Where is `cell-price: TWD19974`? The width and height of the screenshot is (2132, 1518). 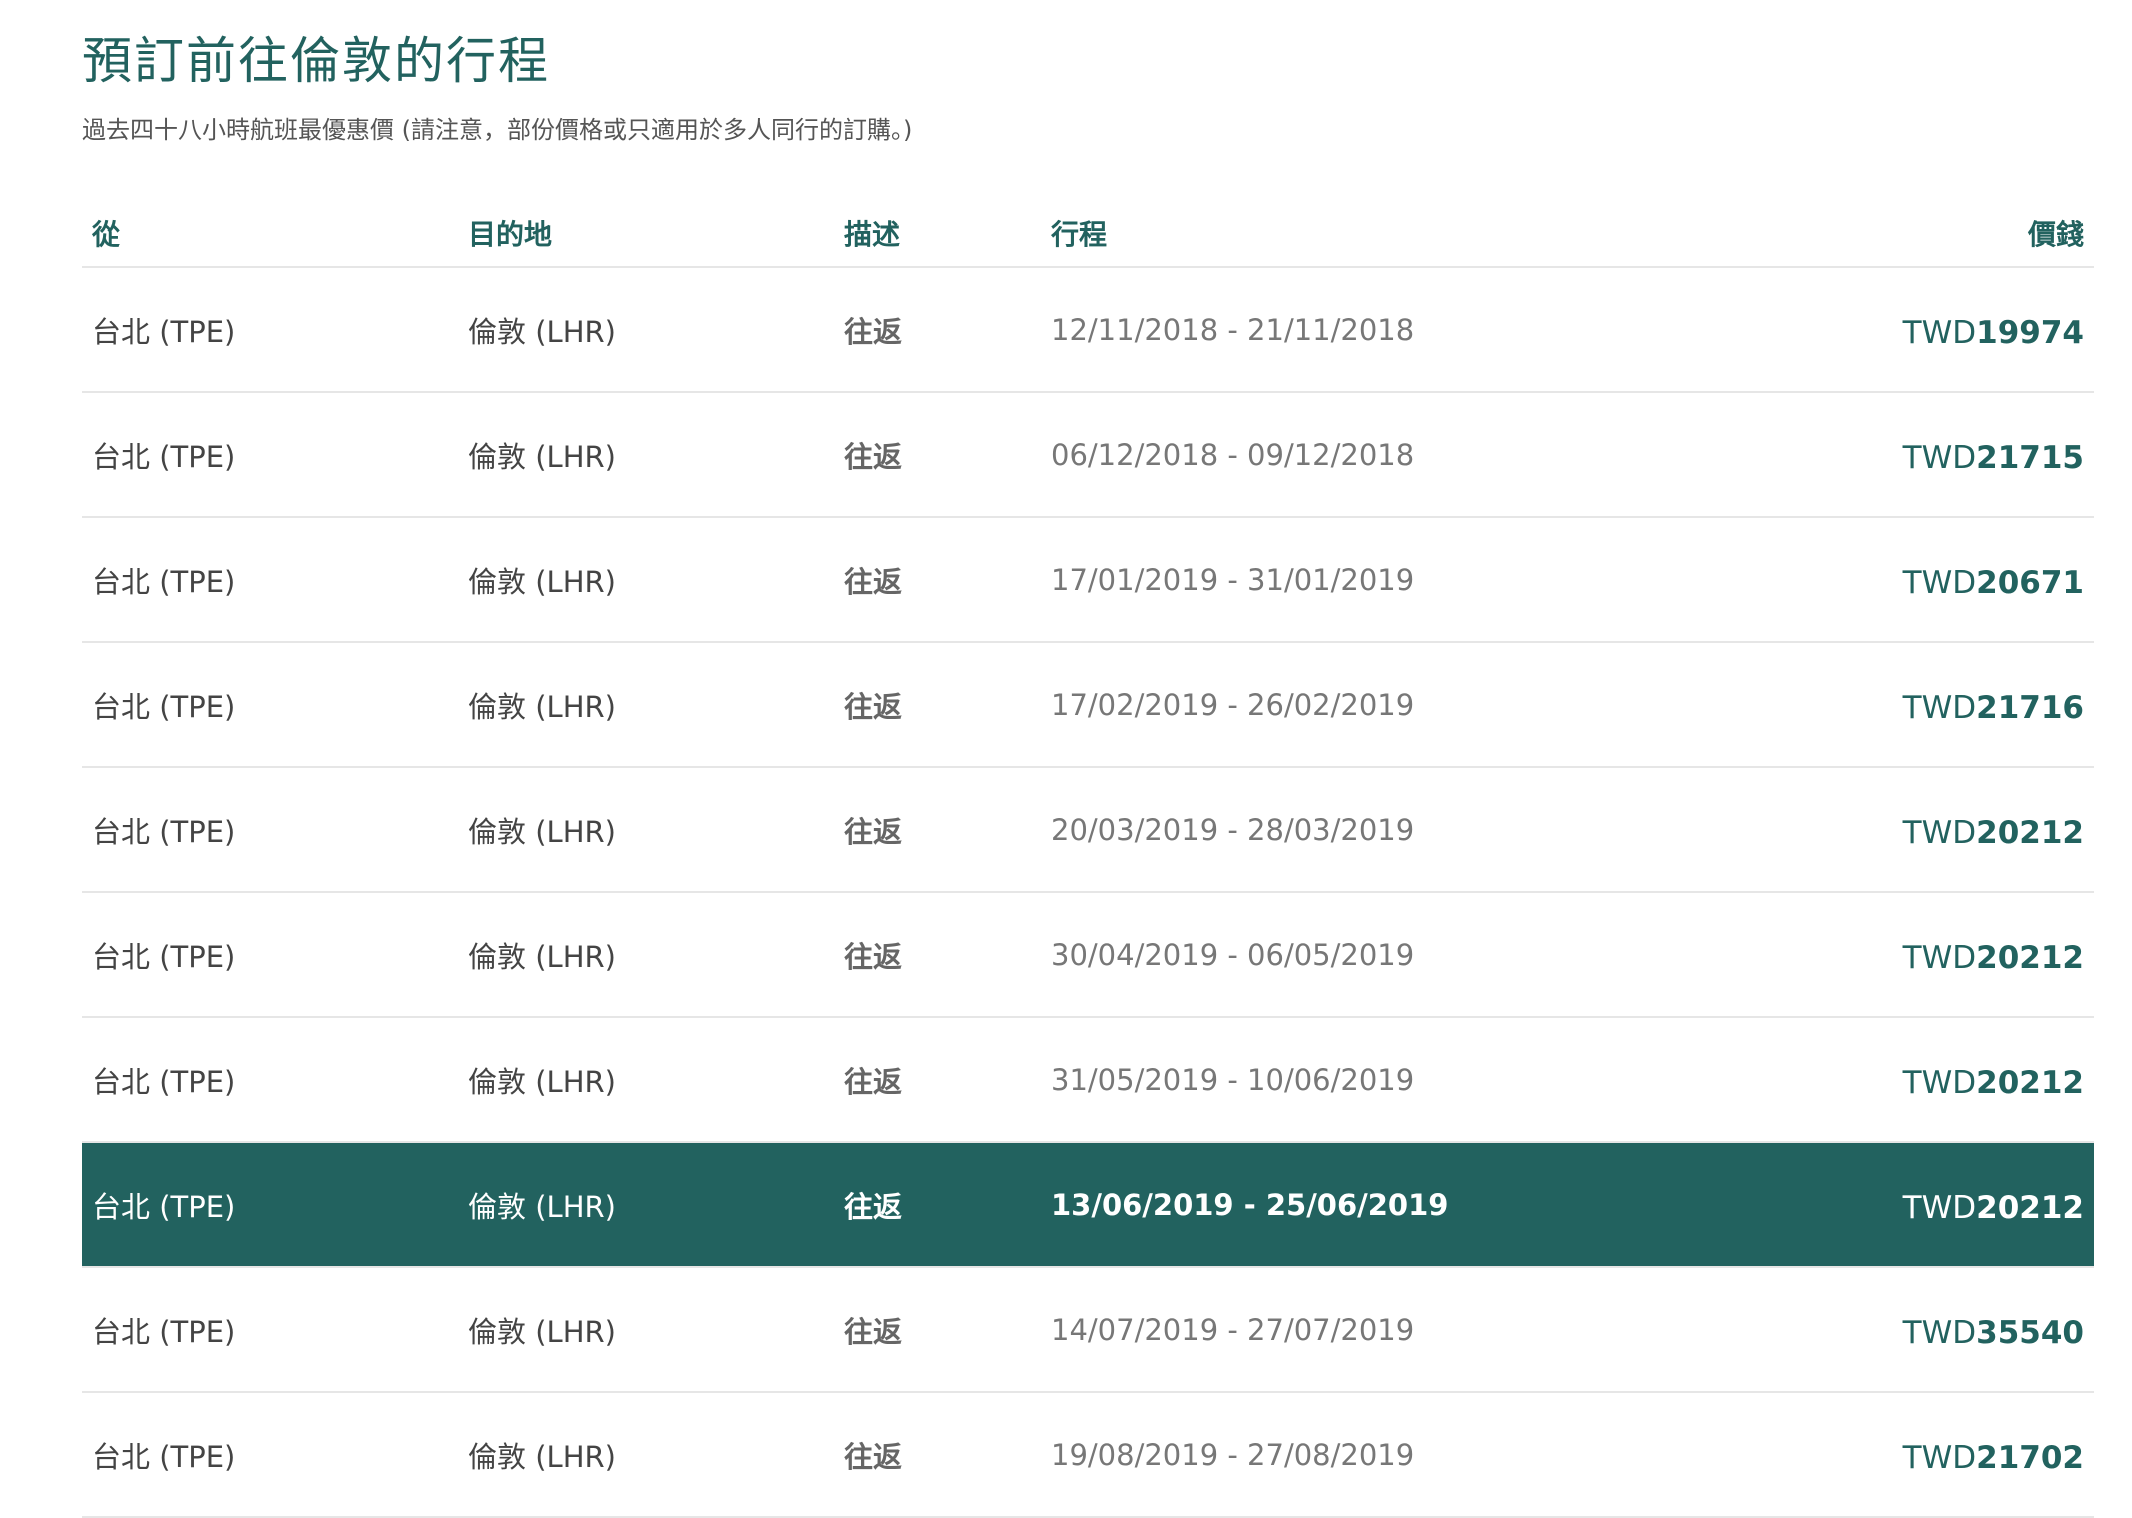 cell-price: TWD19974 is located at coordinates (1812, 330).